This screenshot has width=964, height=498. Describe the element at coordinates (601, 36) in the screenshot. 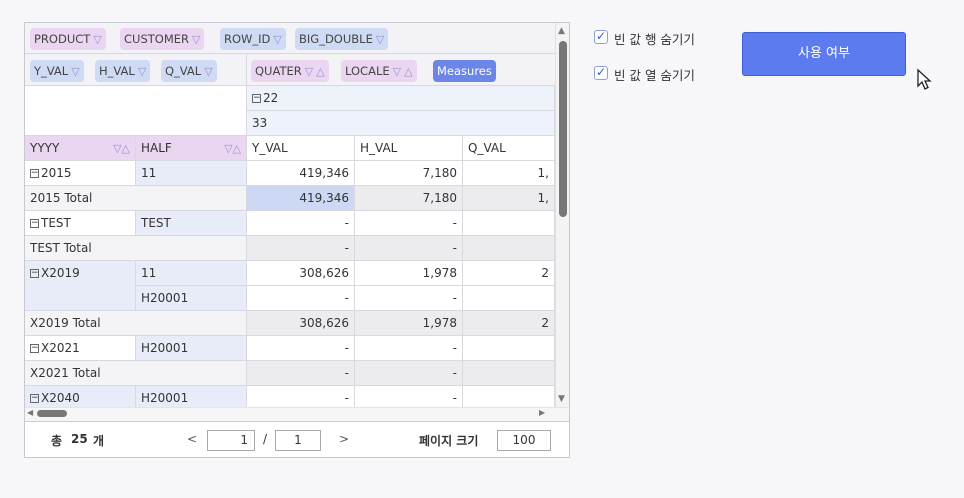

I see `hide-empty-rows-checkbox` at that location.